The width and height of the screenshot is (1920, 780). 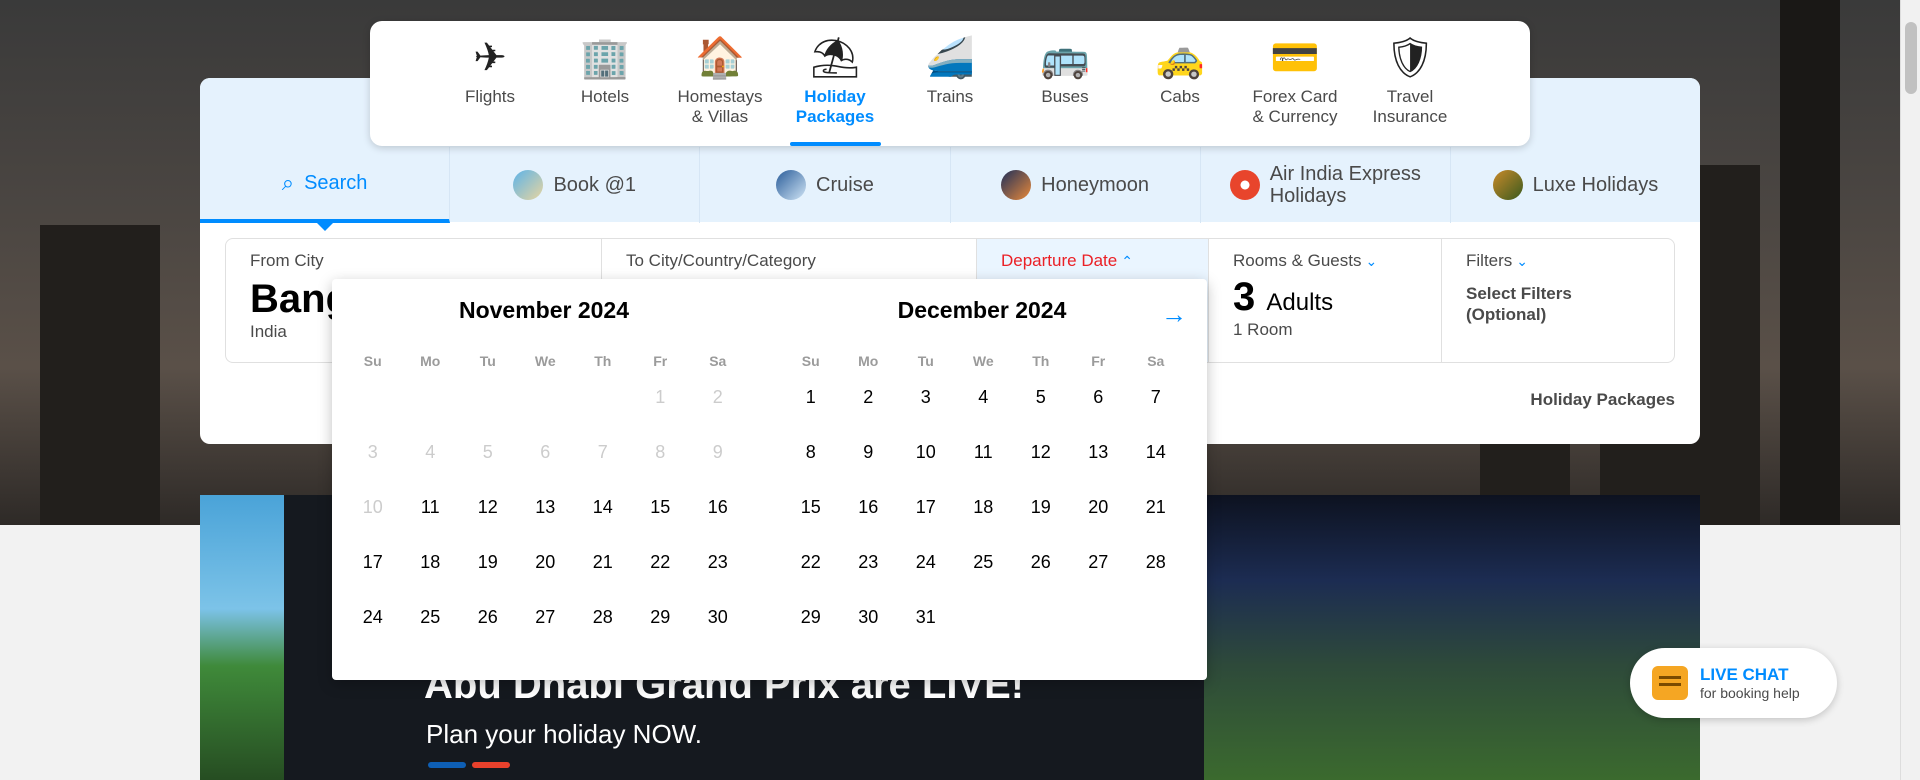 What do you see at coordinates (1410, 58) in the screenshot?
I see `nav-icon: 🛡` at bounding box center [1410, 58].